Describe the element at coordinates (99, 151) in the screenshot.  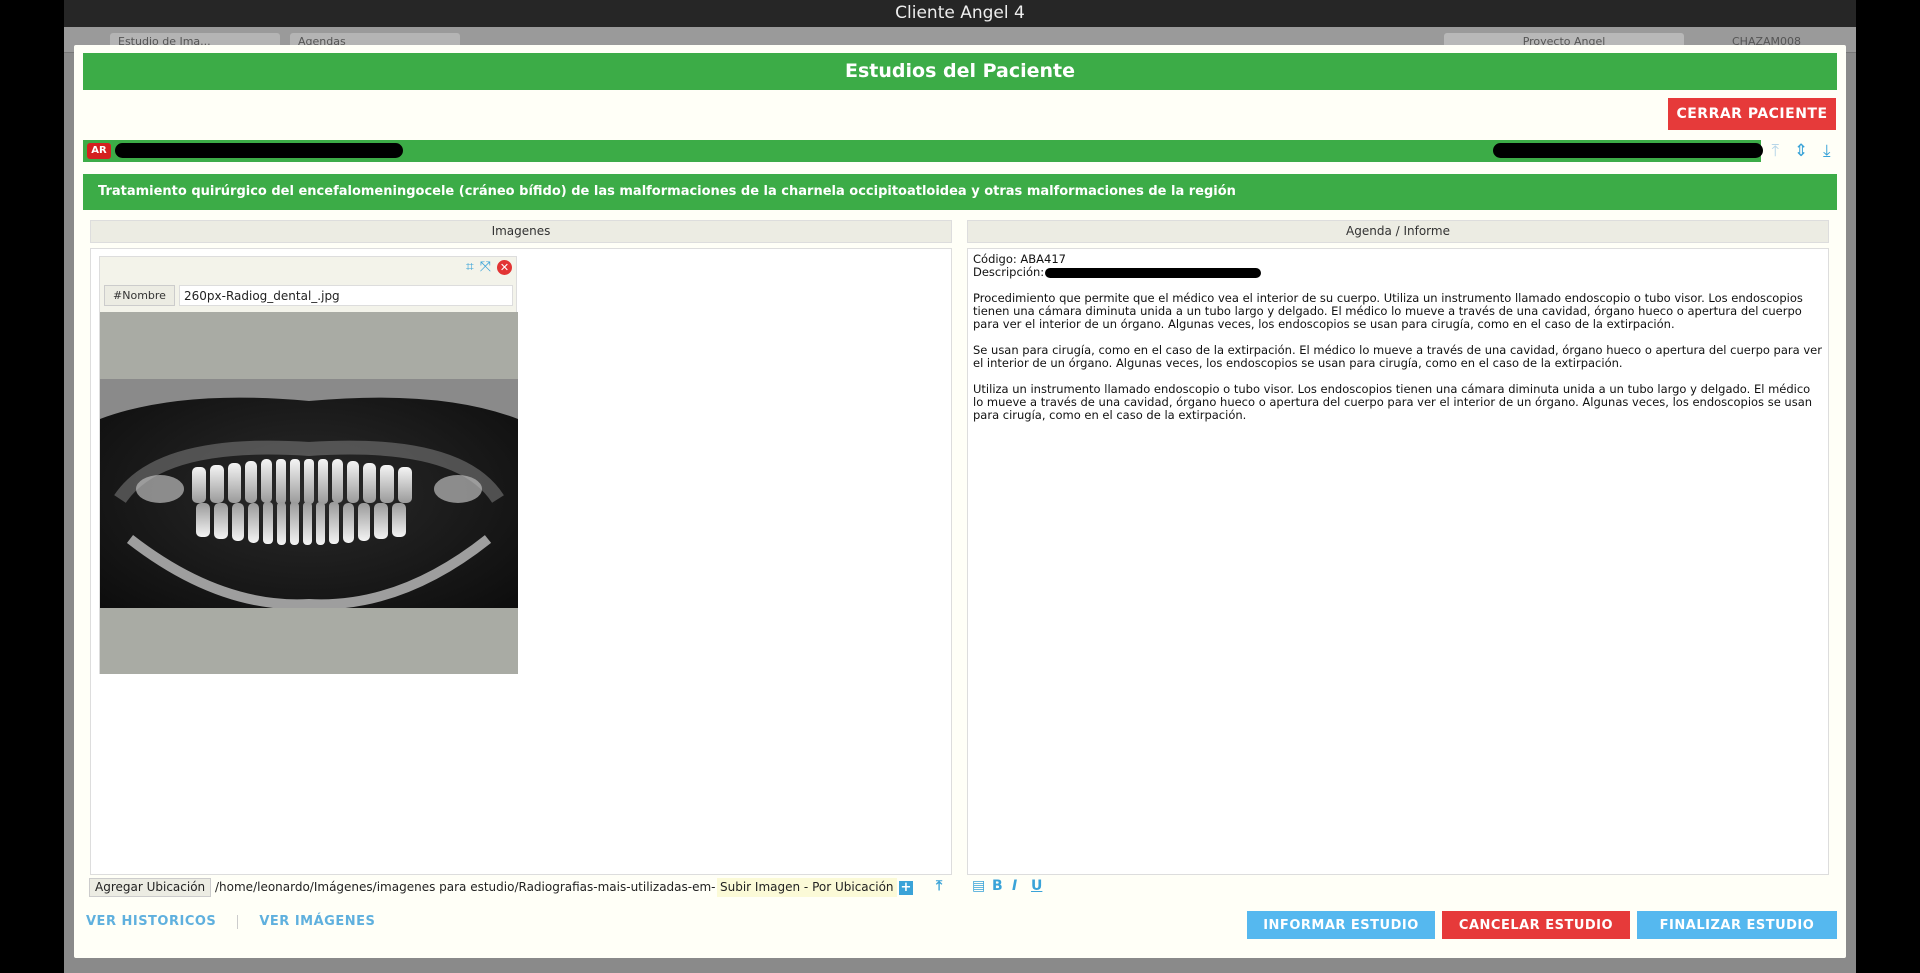
I see `country-badge: AR` at that location.